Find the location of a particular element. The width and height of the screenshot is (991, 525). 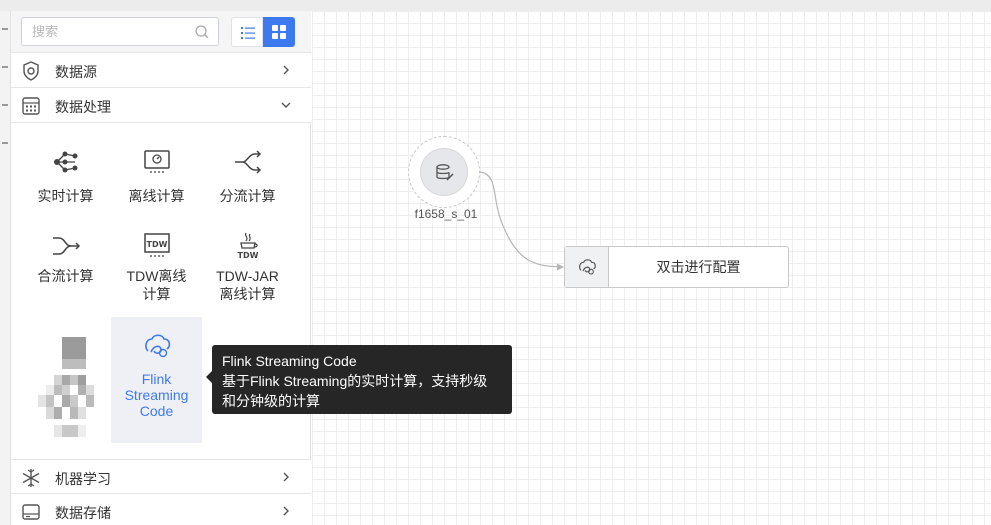

search-row is located at coordinates (161, 32).